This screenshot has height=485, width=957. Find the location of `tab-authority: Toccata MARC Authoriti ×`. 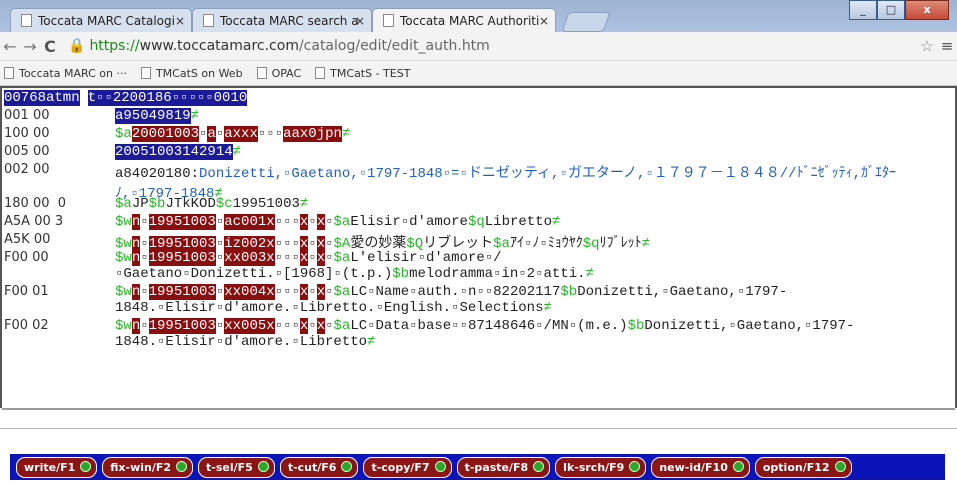

tab-authority: Toccata MARC Authoriti × is located at coordinates (464, 20).